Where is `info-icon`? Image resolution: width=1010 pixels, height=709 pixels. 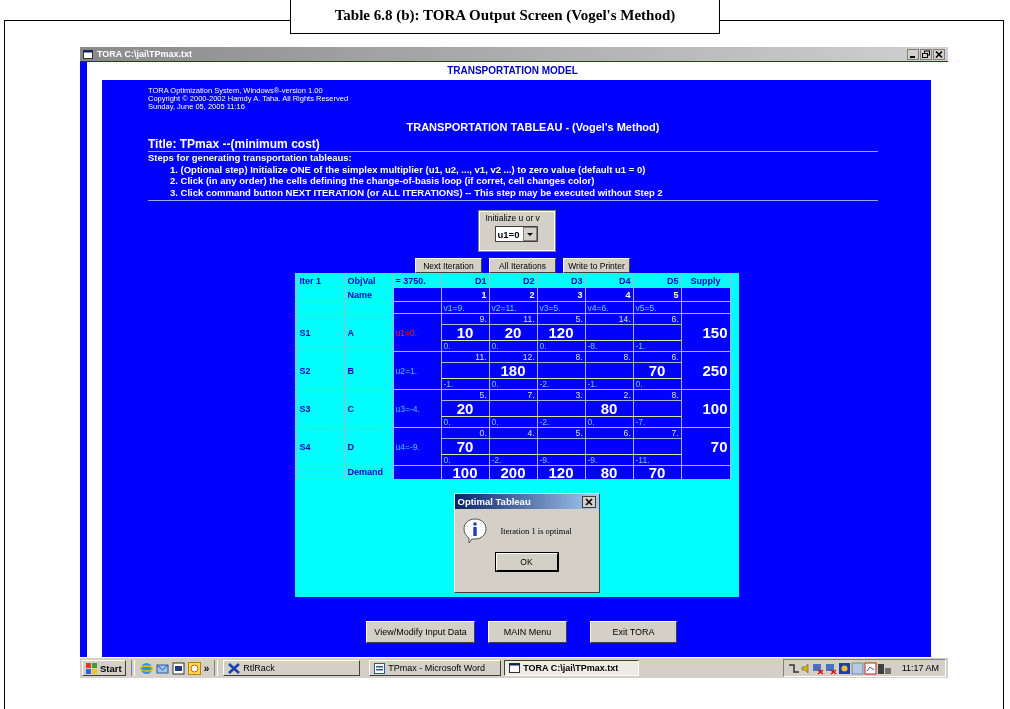
info-icon is located at coordinates (474, 531).